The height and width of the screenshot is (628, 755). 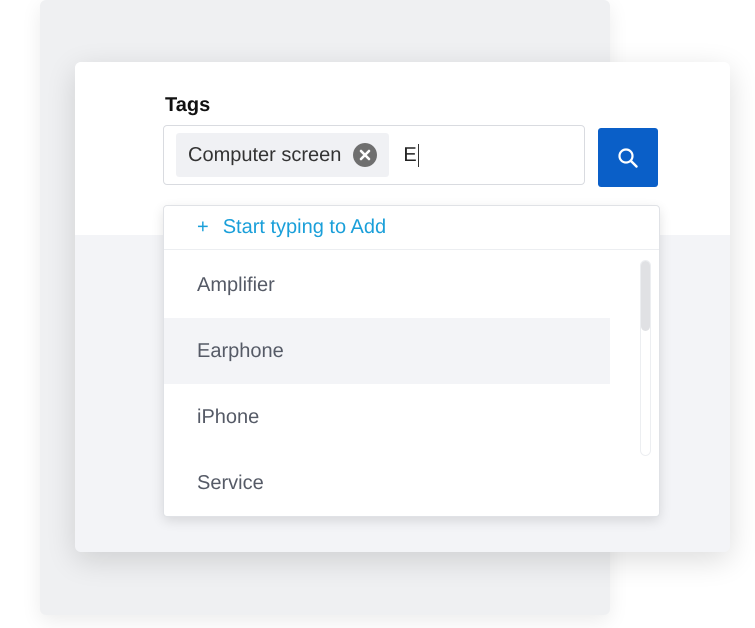 What do you see at coordinates (265, 155) in the screenshot?
I see `tag-text: Computer screen` at bounding box center [265, 155].